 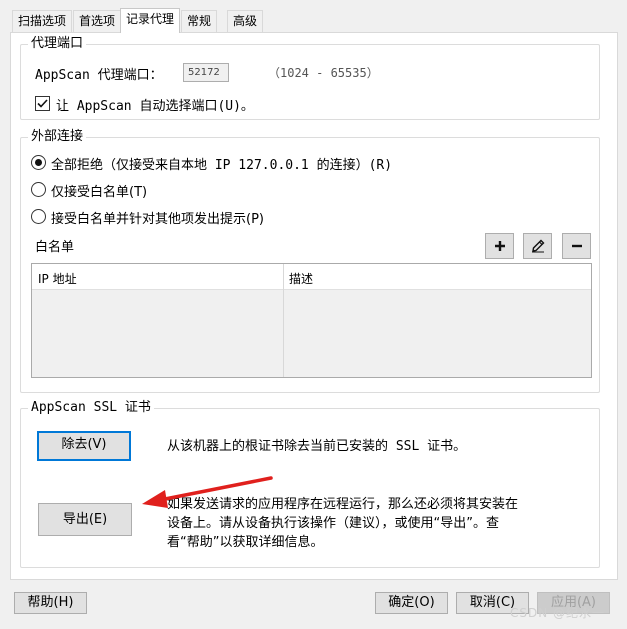 I want to click on column-ip-address: IP 地址, so click(x=57, y=278).